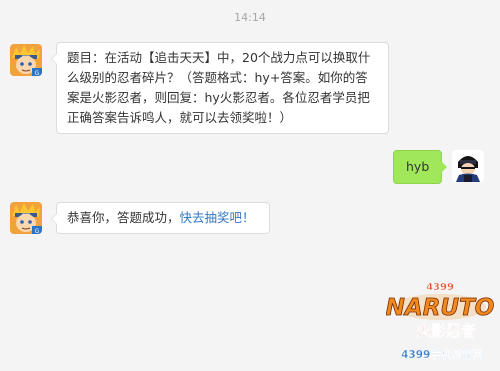 The width and height of the screenshot is (500, 371). I want to click on watermark-logo-text: NARUTO, so click(440, 308).